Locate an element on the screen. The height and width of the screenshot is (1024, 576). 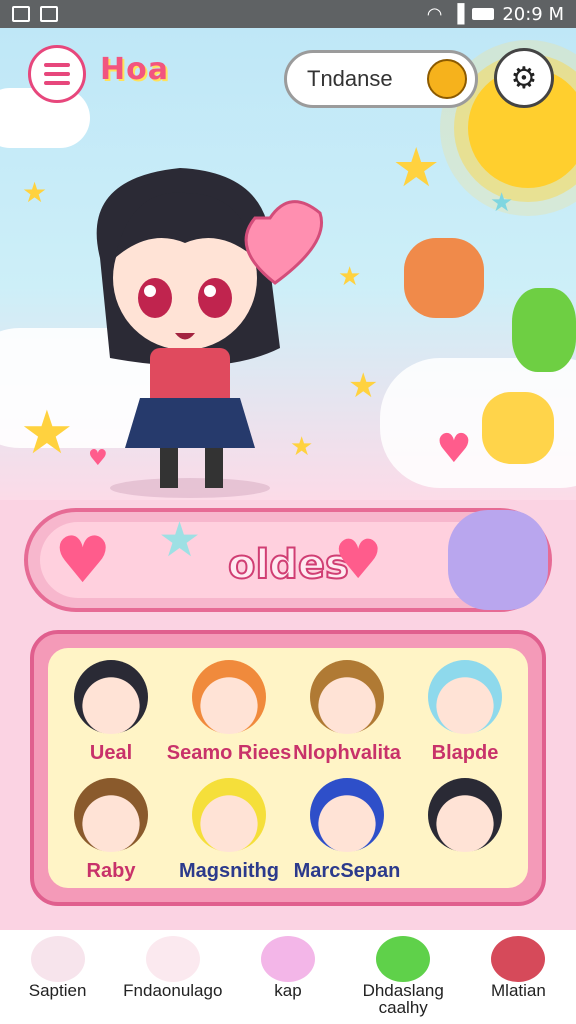
status-left is located at coordinates (35, 14).